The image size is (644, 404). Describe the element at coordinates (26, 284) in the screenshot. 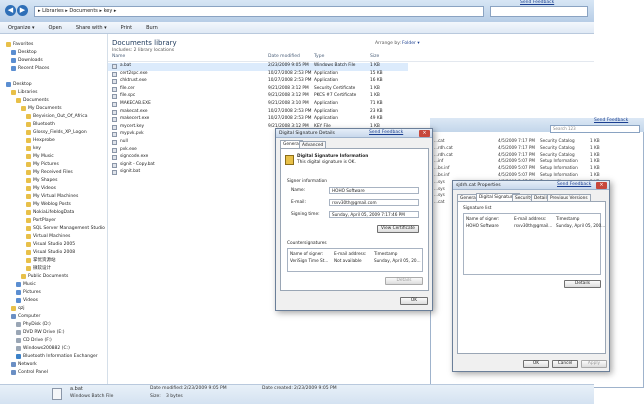

I see `nav-item: Music` at that location.